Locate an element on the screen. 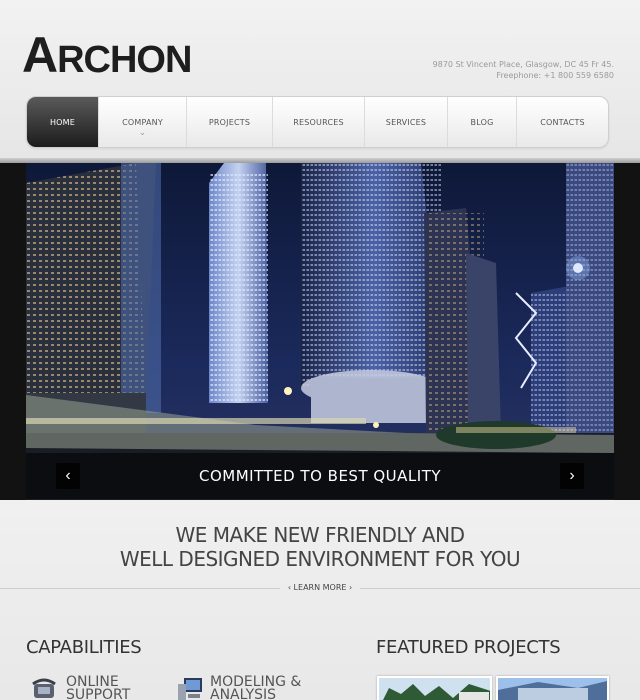 The height and width of the screenshot is (700, 640). capability-2-line-2: ANALYSIS is located at coordinates (243, 693).